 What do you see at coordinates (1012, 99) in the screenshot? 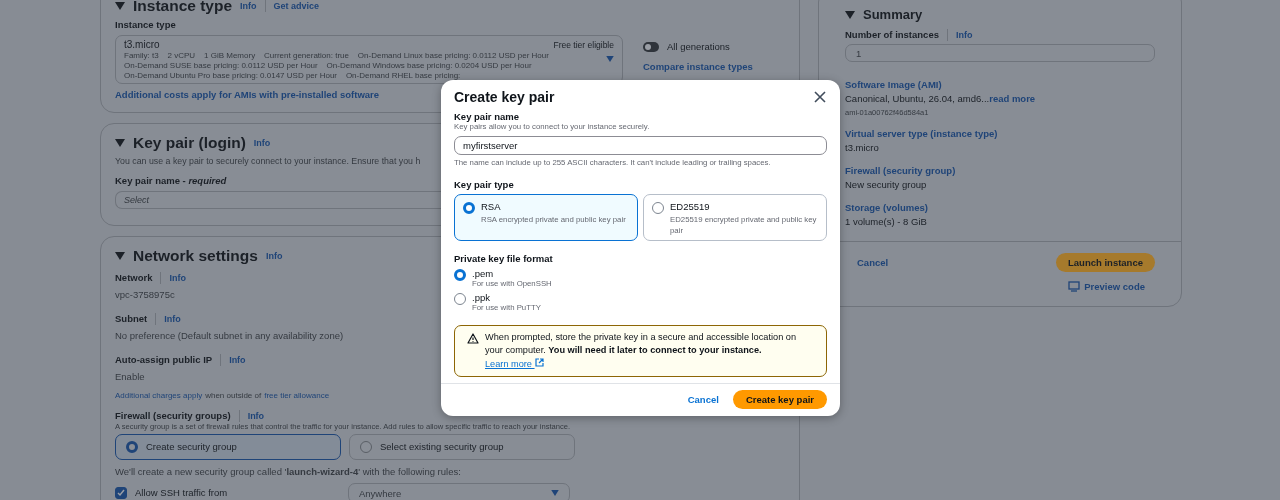
I see `read-more-link: read more` at bounding box center [1012, 99].